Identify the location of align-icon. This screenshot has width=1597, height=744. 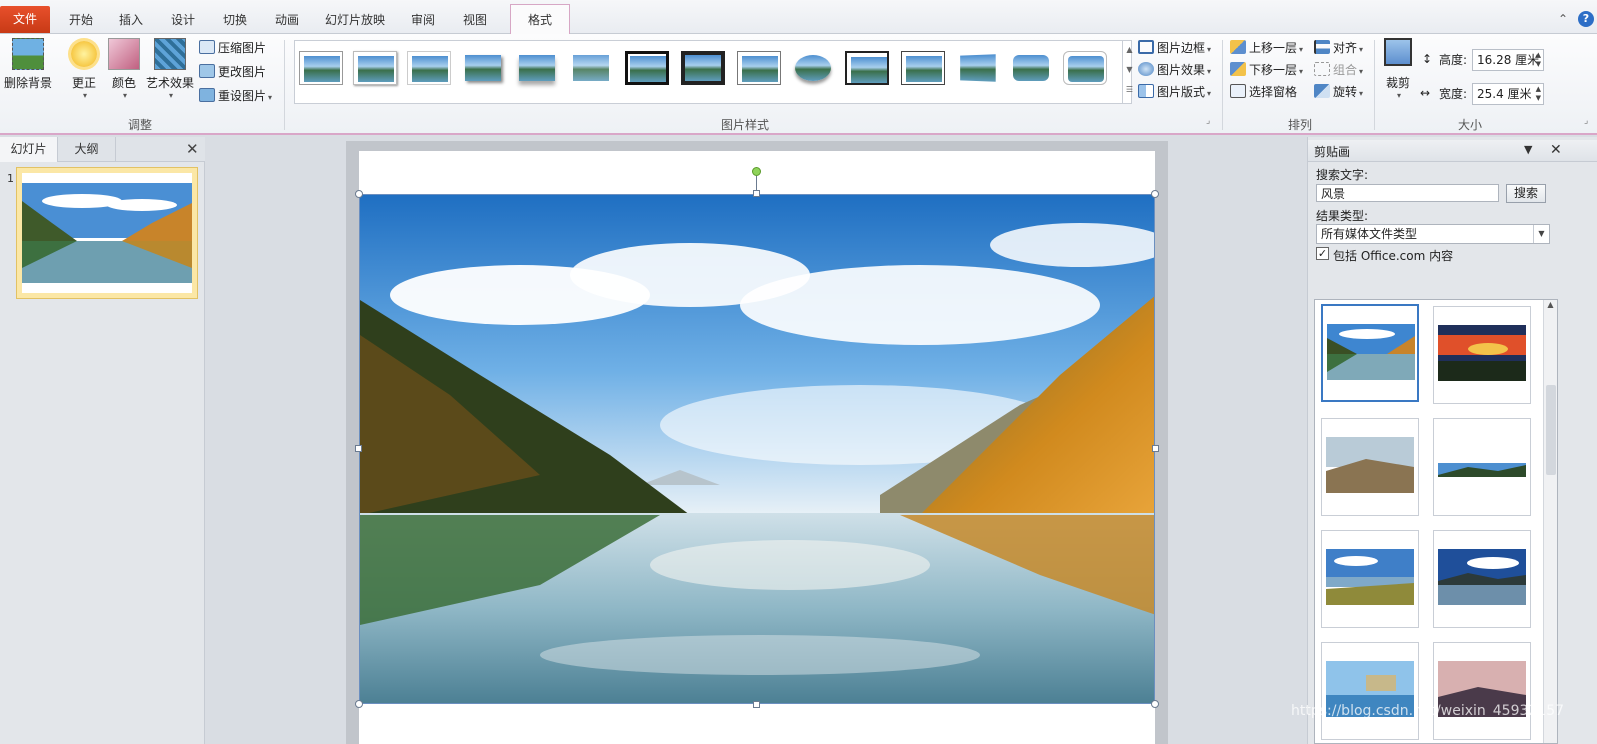
(1322, 47).